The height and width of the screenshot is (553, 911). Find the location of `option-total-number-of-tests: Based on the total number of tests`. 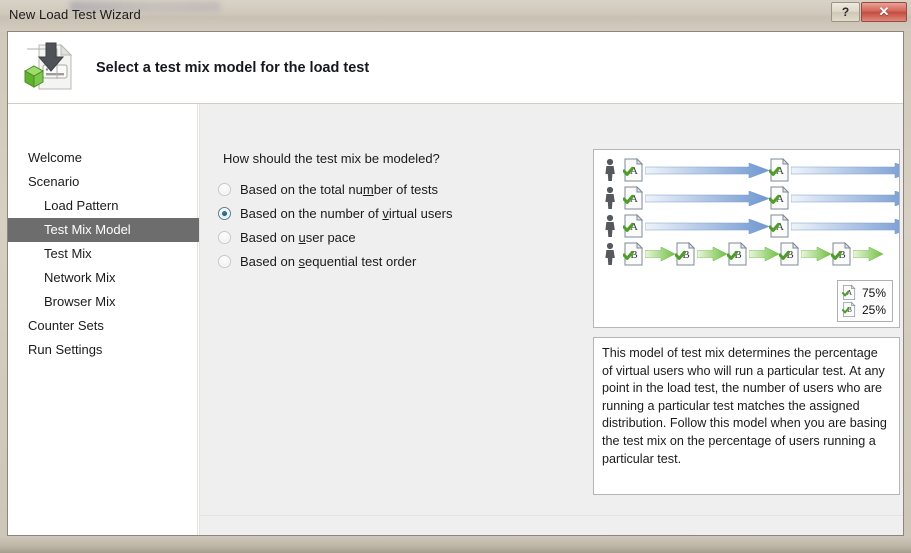

option-total-number-of-tests: Based on the total number of tests is located at coordinates (403, 189).